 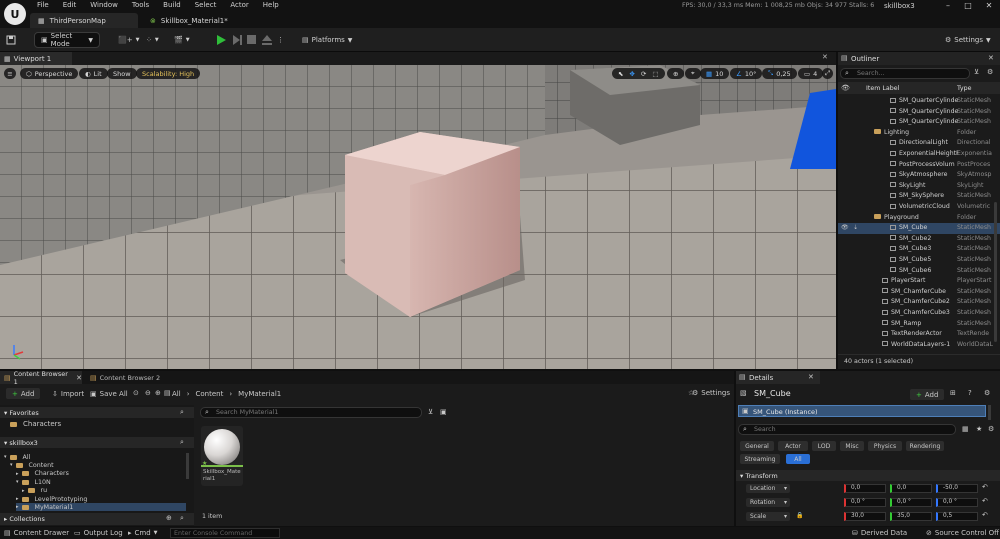 What do you see at coordinates (865, 502) in the screenshot?
I see `prop-rotation-x: 0,0 °` at bounding box center [865, 502].